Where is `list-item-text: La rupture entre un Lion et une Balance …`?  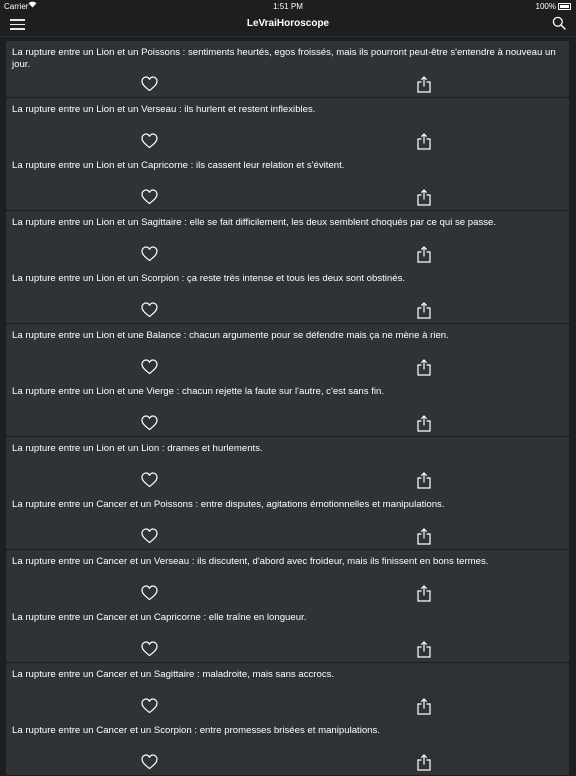 list-item-text: La rupture entre un Lion et une Balance … is located at coordinates (230, 335).